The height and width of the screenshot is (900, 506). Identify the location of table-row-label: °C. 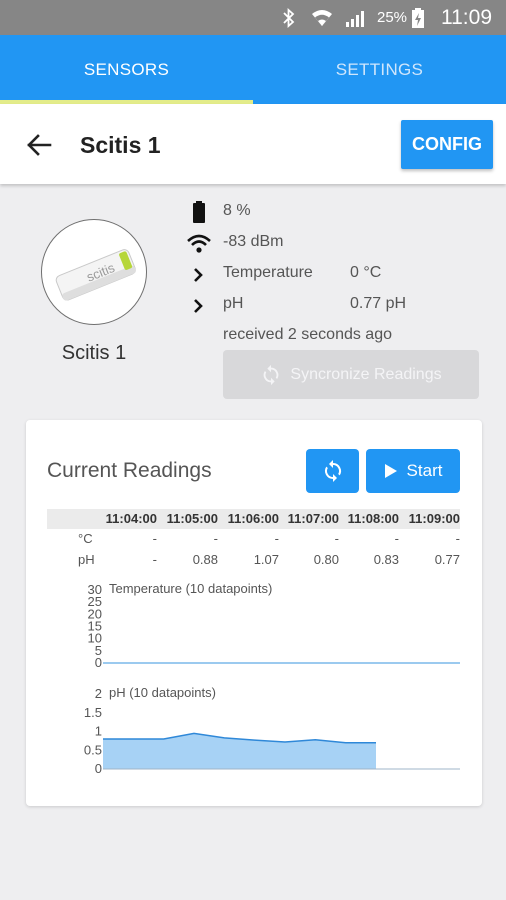
(85, 538).